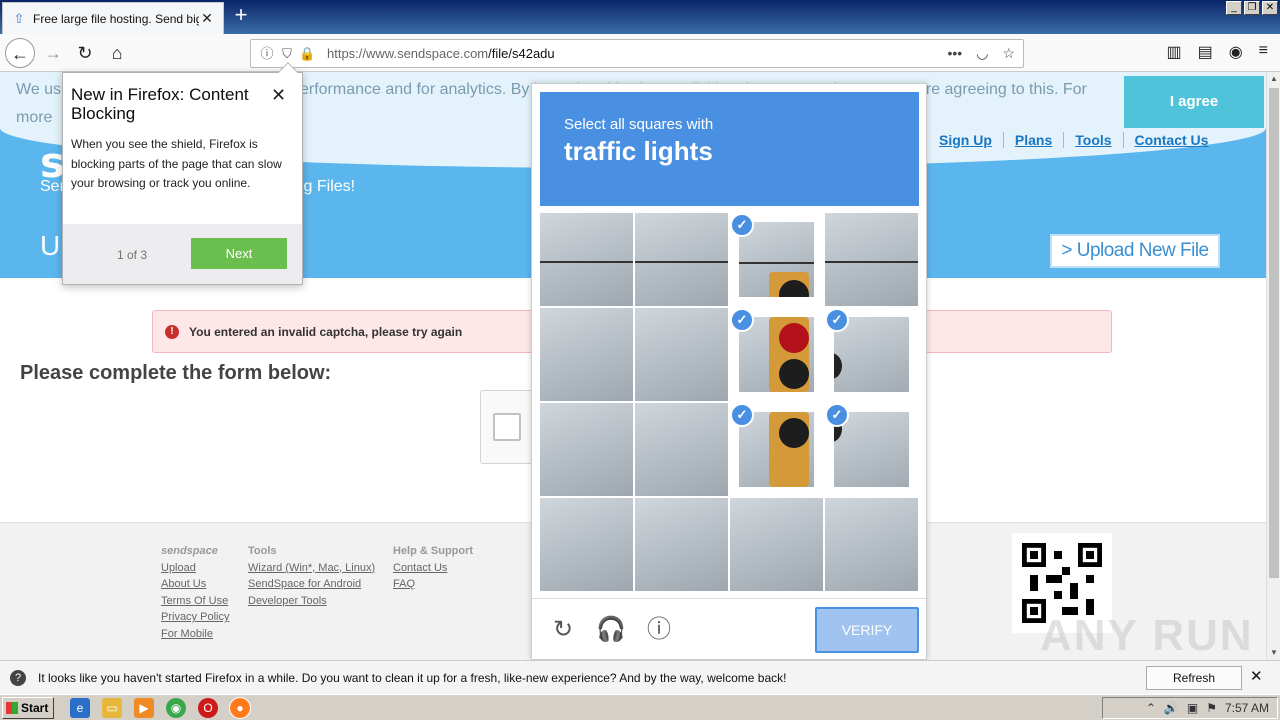  I want to click on restore-button: ❐, so click(1252, 8).